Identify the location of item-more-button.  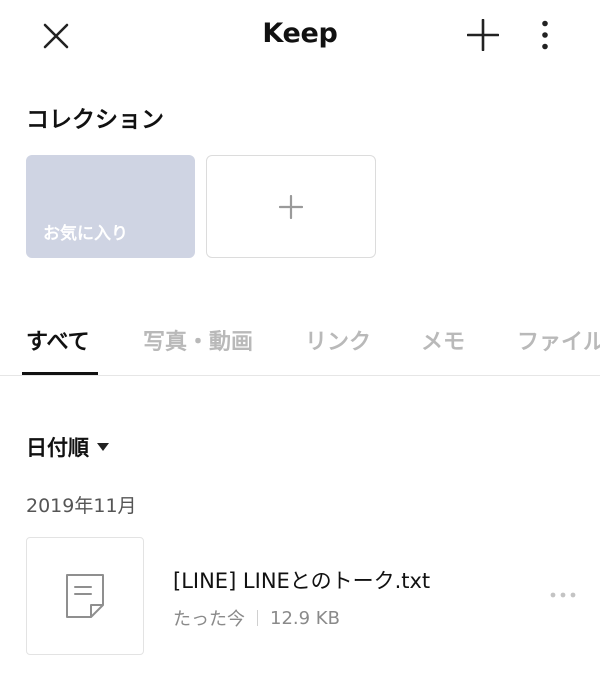
(563, 595).